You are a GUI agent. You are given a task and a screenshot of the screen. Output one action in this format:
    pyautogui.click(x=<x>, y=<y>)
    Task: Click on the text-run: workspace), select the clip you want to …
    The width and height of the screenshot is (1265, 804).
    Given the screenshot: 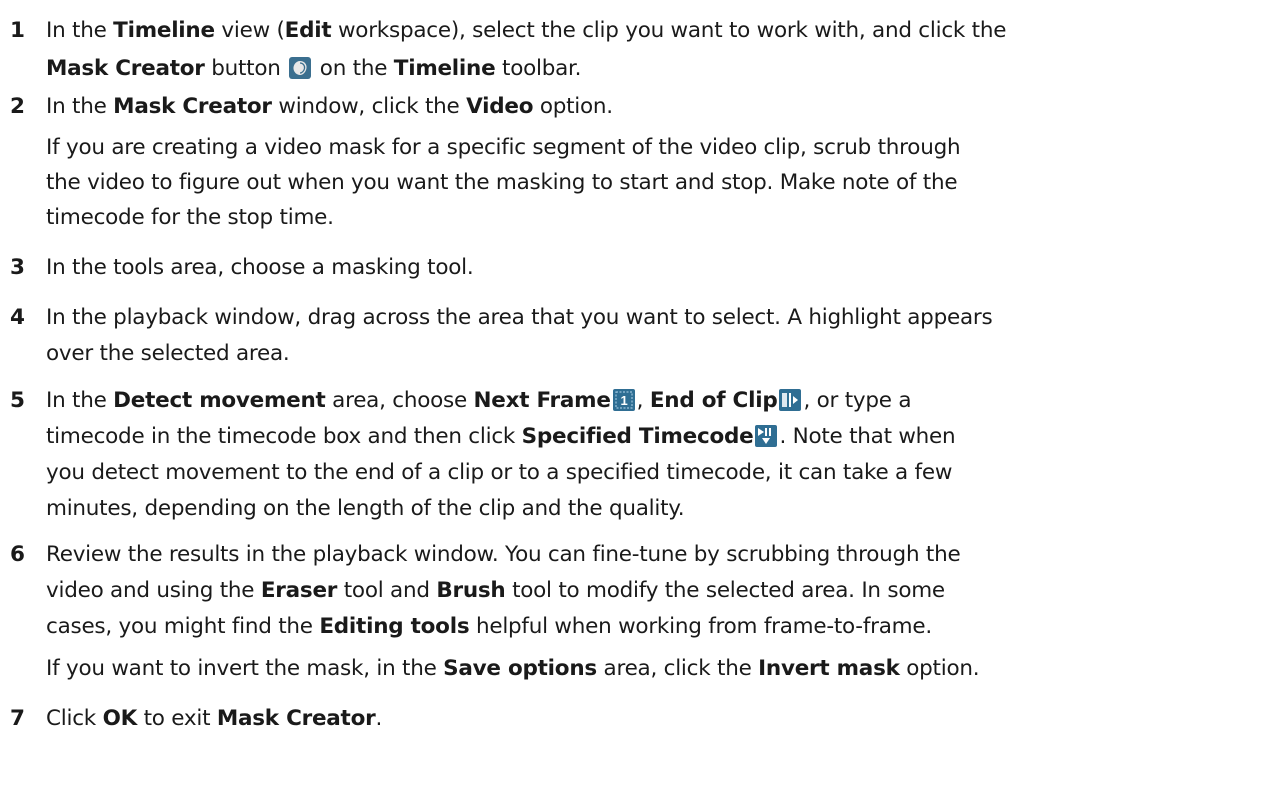 What is the action you would take?
    pyautogui.click(x=669, y=30)
    